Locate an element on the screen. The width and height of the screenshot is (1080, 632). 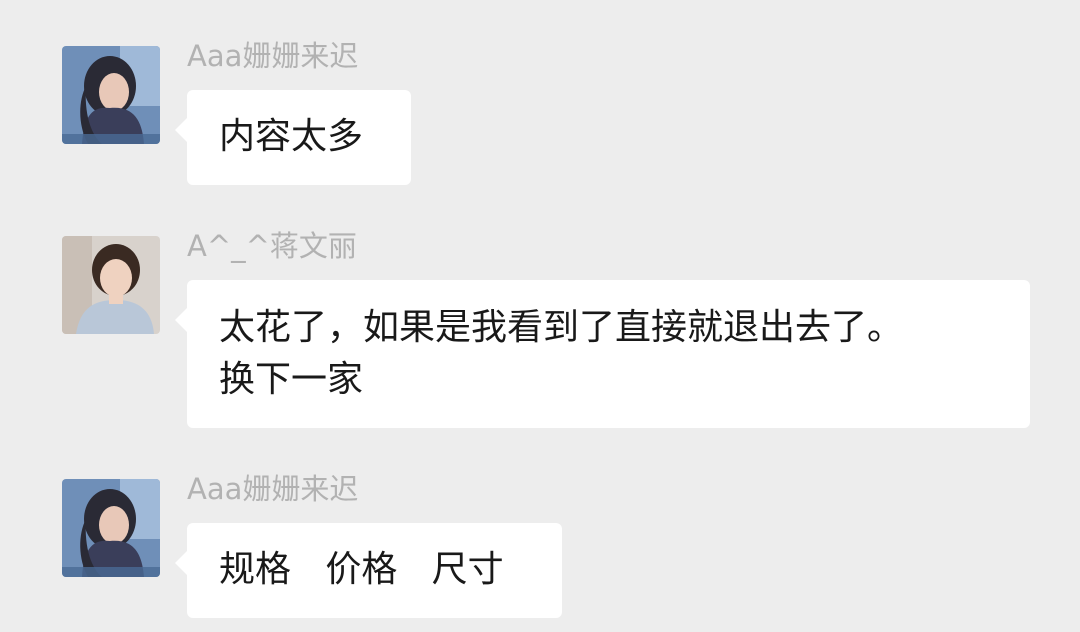
message-bubble: 内容太多 is located at coordinates (293, 137).